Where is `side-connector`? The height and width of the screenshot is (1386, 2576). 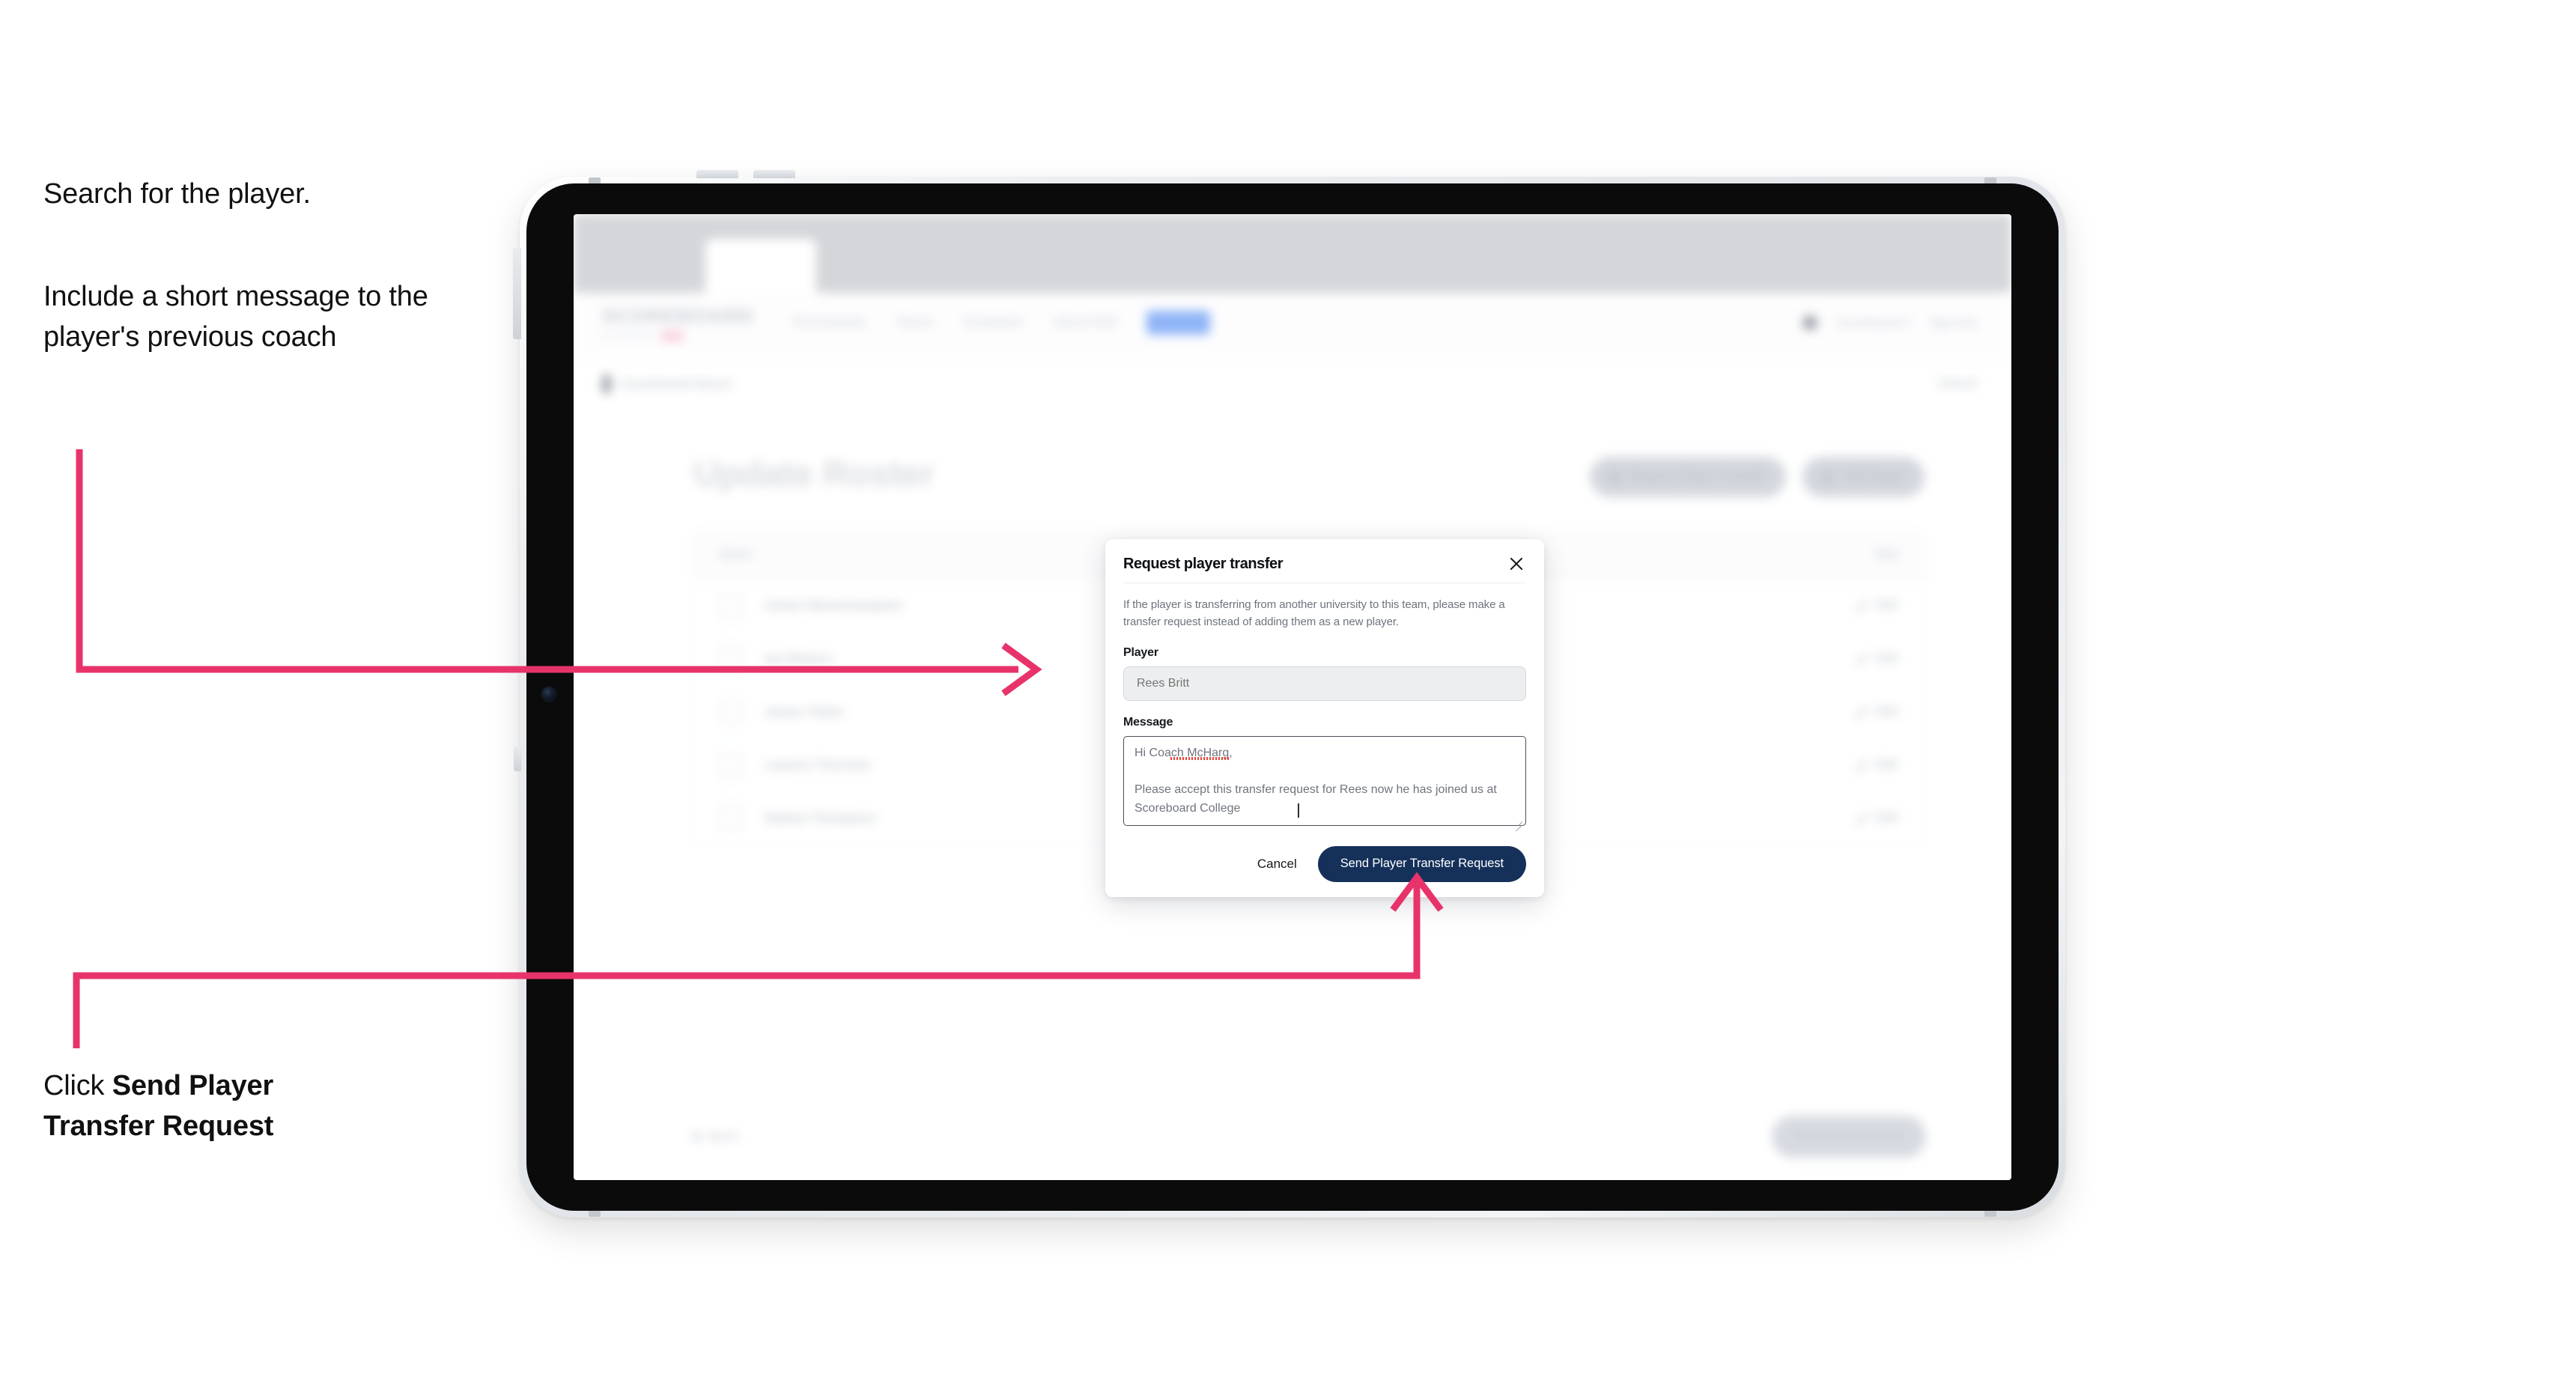 side-connector is located at coordinates (517, 758).